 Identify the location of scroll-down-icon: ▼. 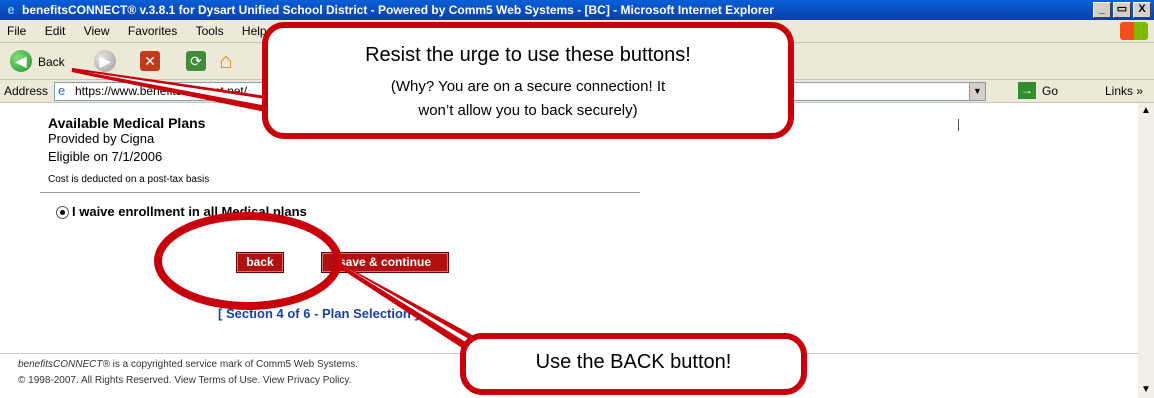
(1146, 390).